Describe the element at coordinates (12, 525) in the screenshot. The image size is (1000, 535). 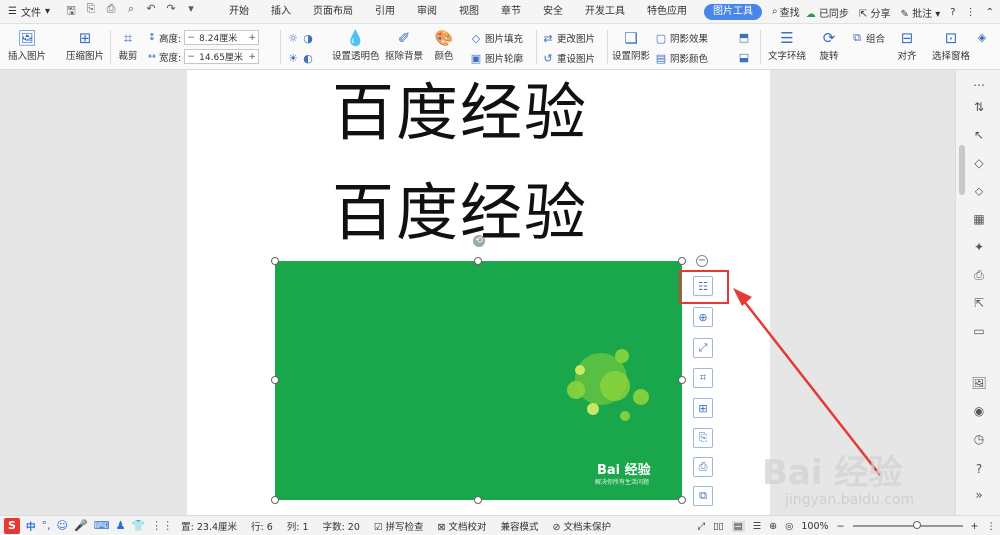
I see `sogou-ime-icon: S` at that location.